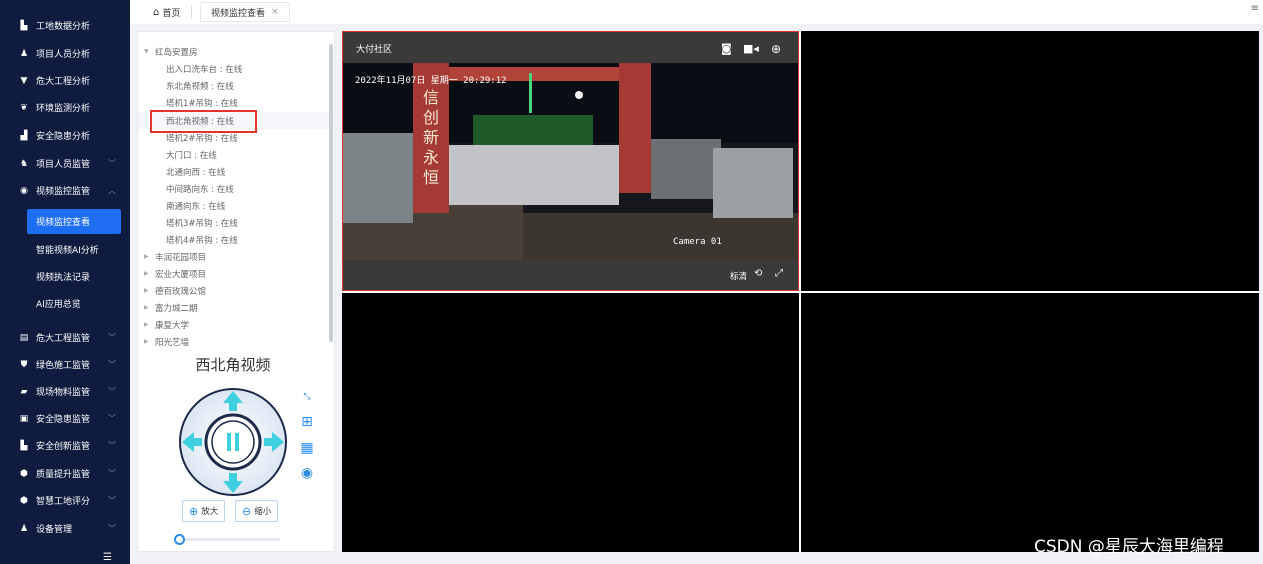 Image resolution: width=1263 pixels, height=564 pixels. What do you see at coordinates (195, 171) in the screenshot?
I see `tree-leaf: 北通向西 : 在线` at bounding box center [195, 171].